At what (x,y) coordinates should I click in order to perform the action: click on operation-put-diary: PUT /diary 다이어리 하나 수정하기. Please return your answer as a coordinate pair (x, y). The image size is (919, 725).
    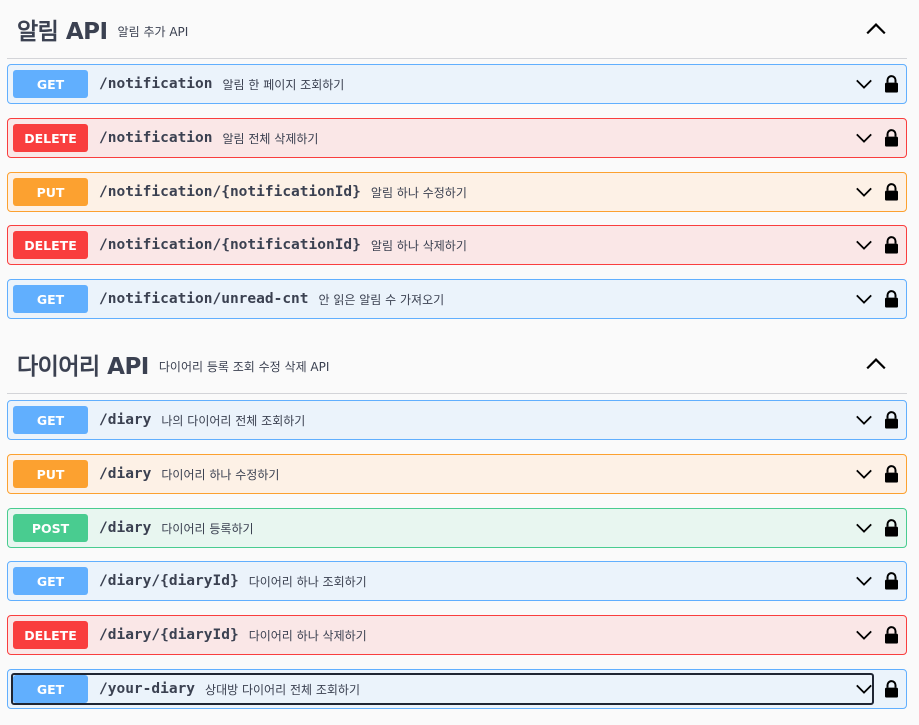
    Looking at the image, I should click on (457, 474).